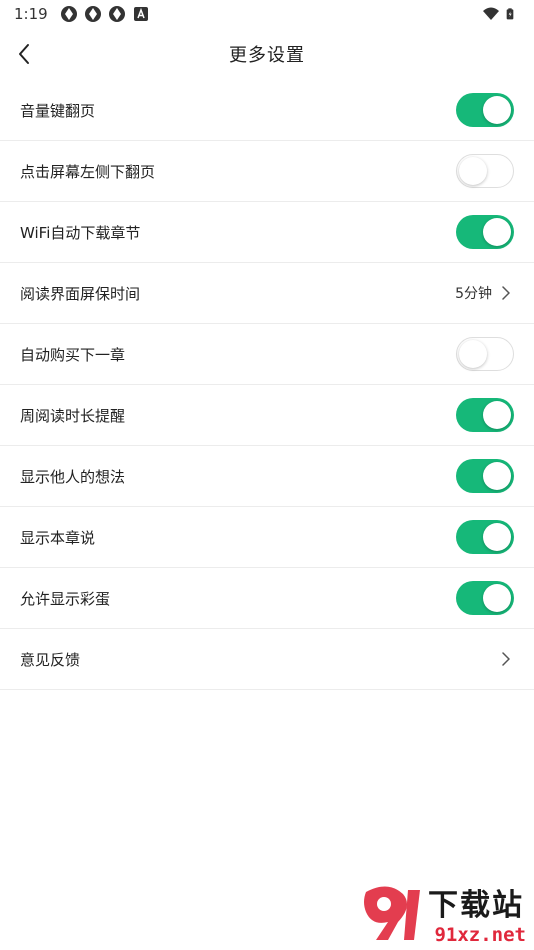 This screenshot has height=950, width=534. Describe the element at coordinates (267, 232) in the screenshot. I see `setting-row-wifi-download: WiFi自动下载章节` at that location.